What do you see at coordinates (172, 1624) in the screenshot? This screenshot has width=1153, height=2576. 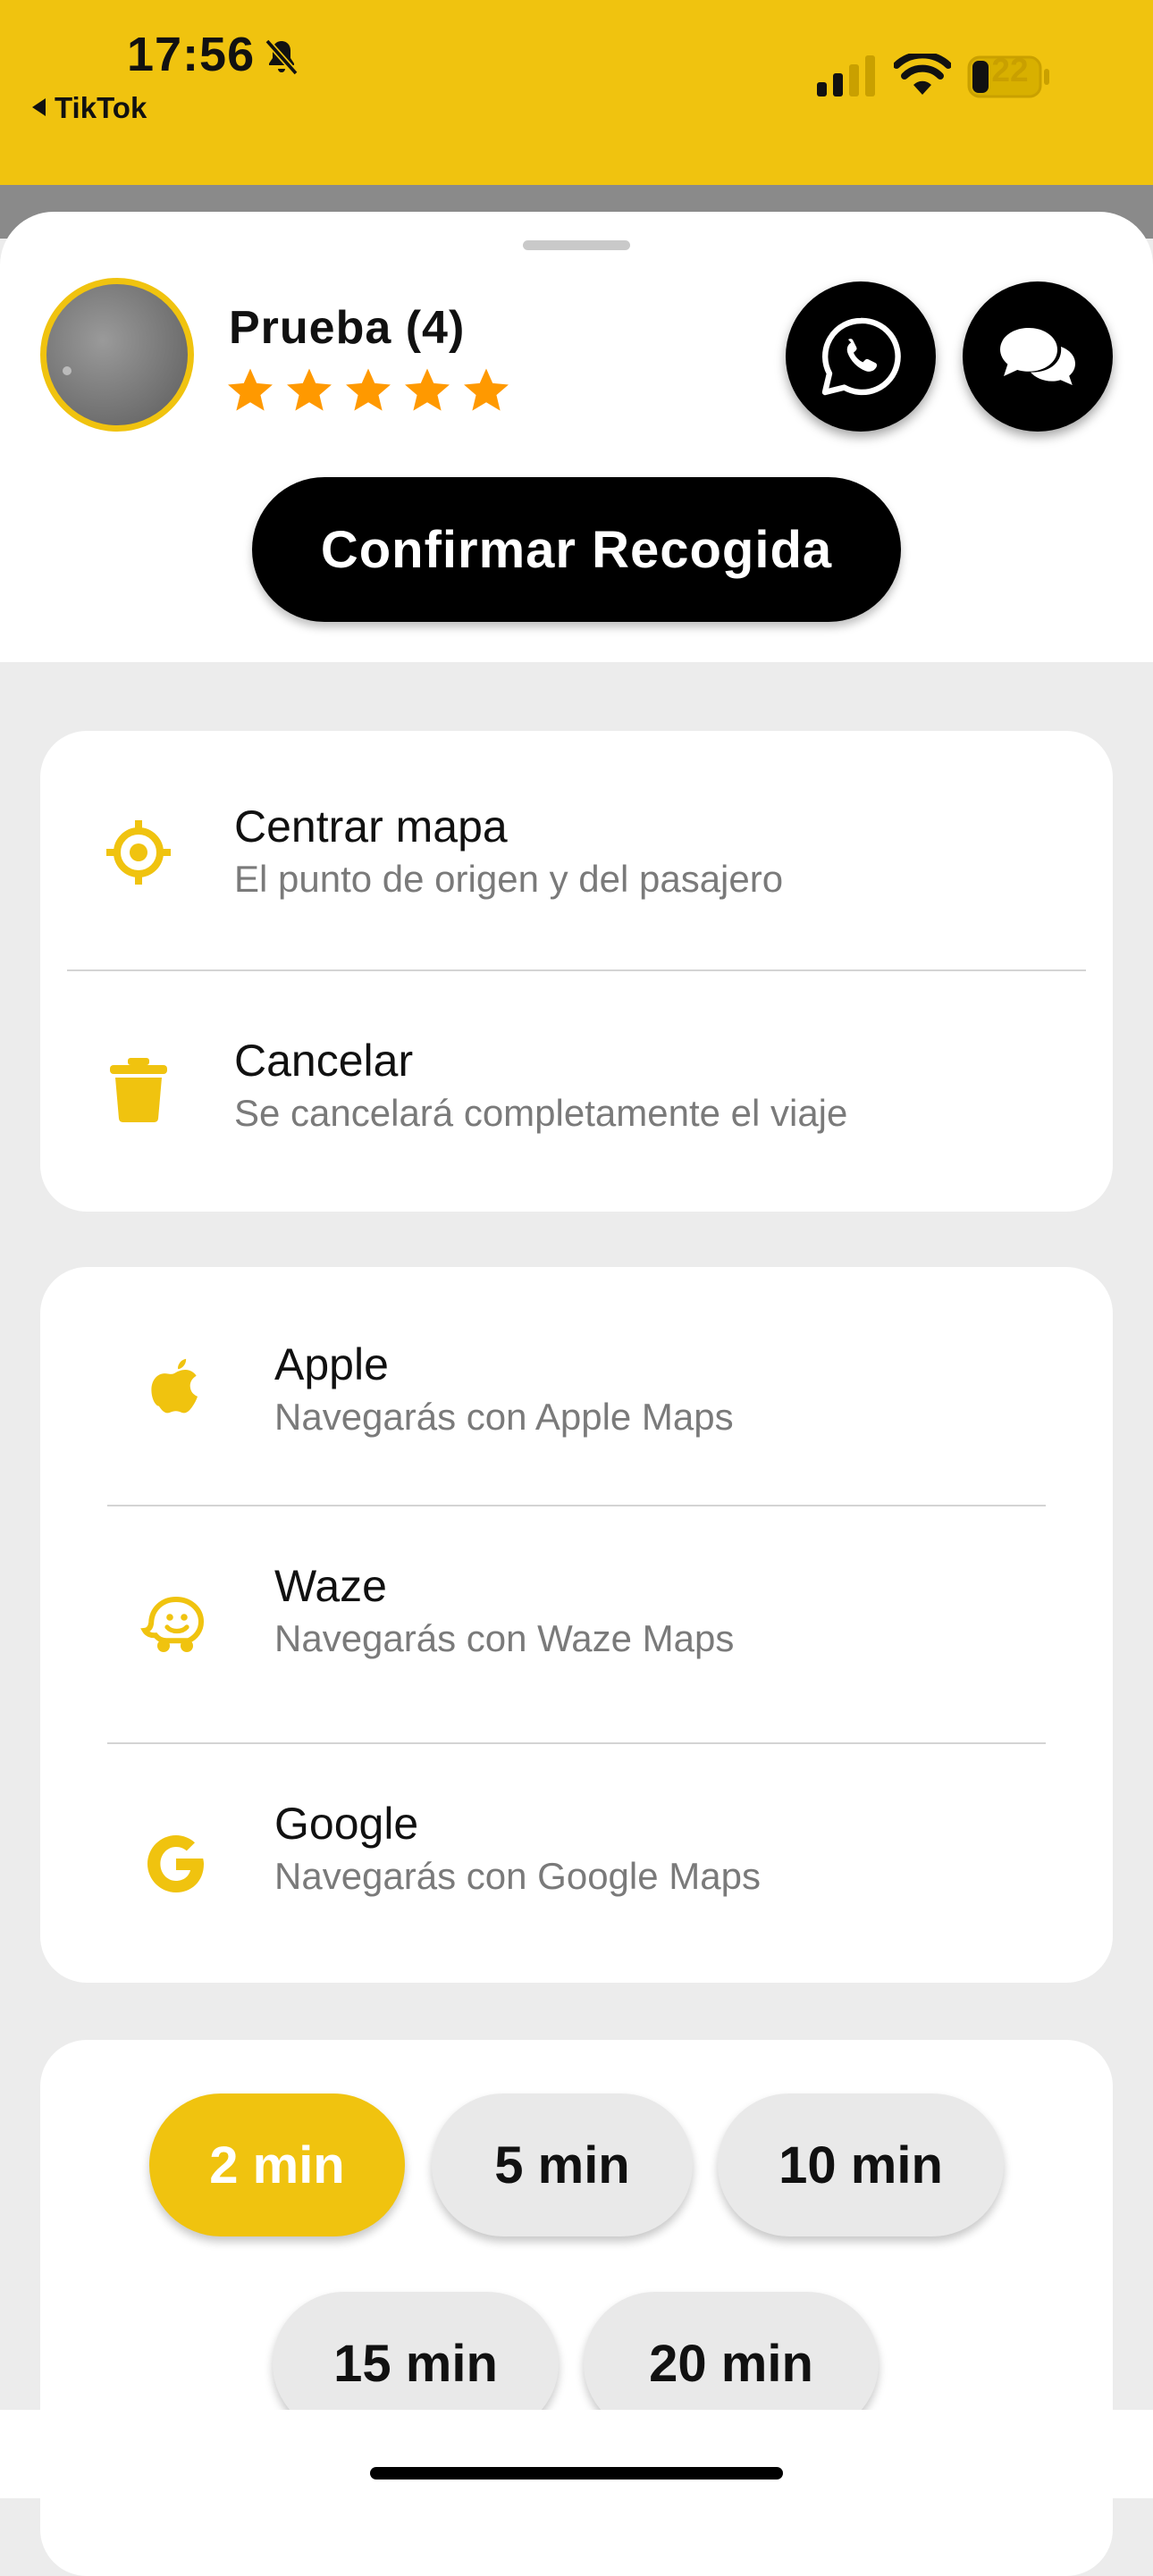 I see `waze-icon` at bounding box center [172, 1624].